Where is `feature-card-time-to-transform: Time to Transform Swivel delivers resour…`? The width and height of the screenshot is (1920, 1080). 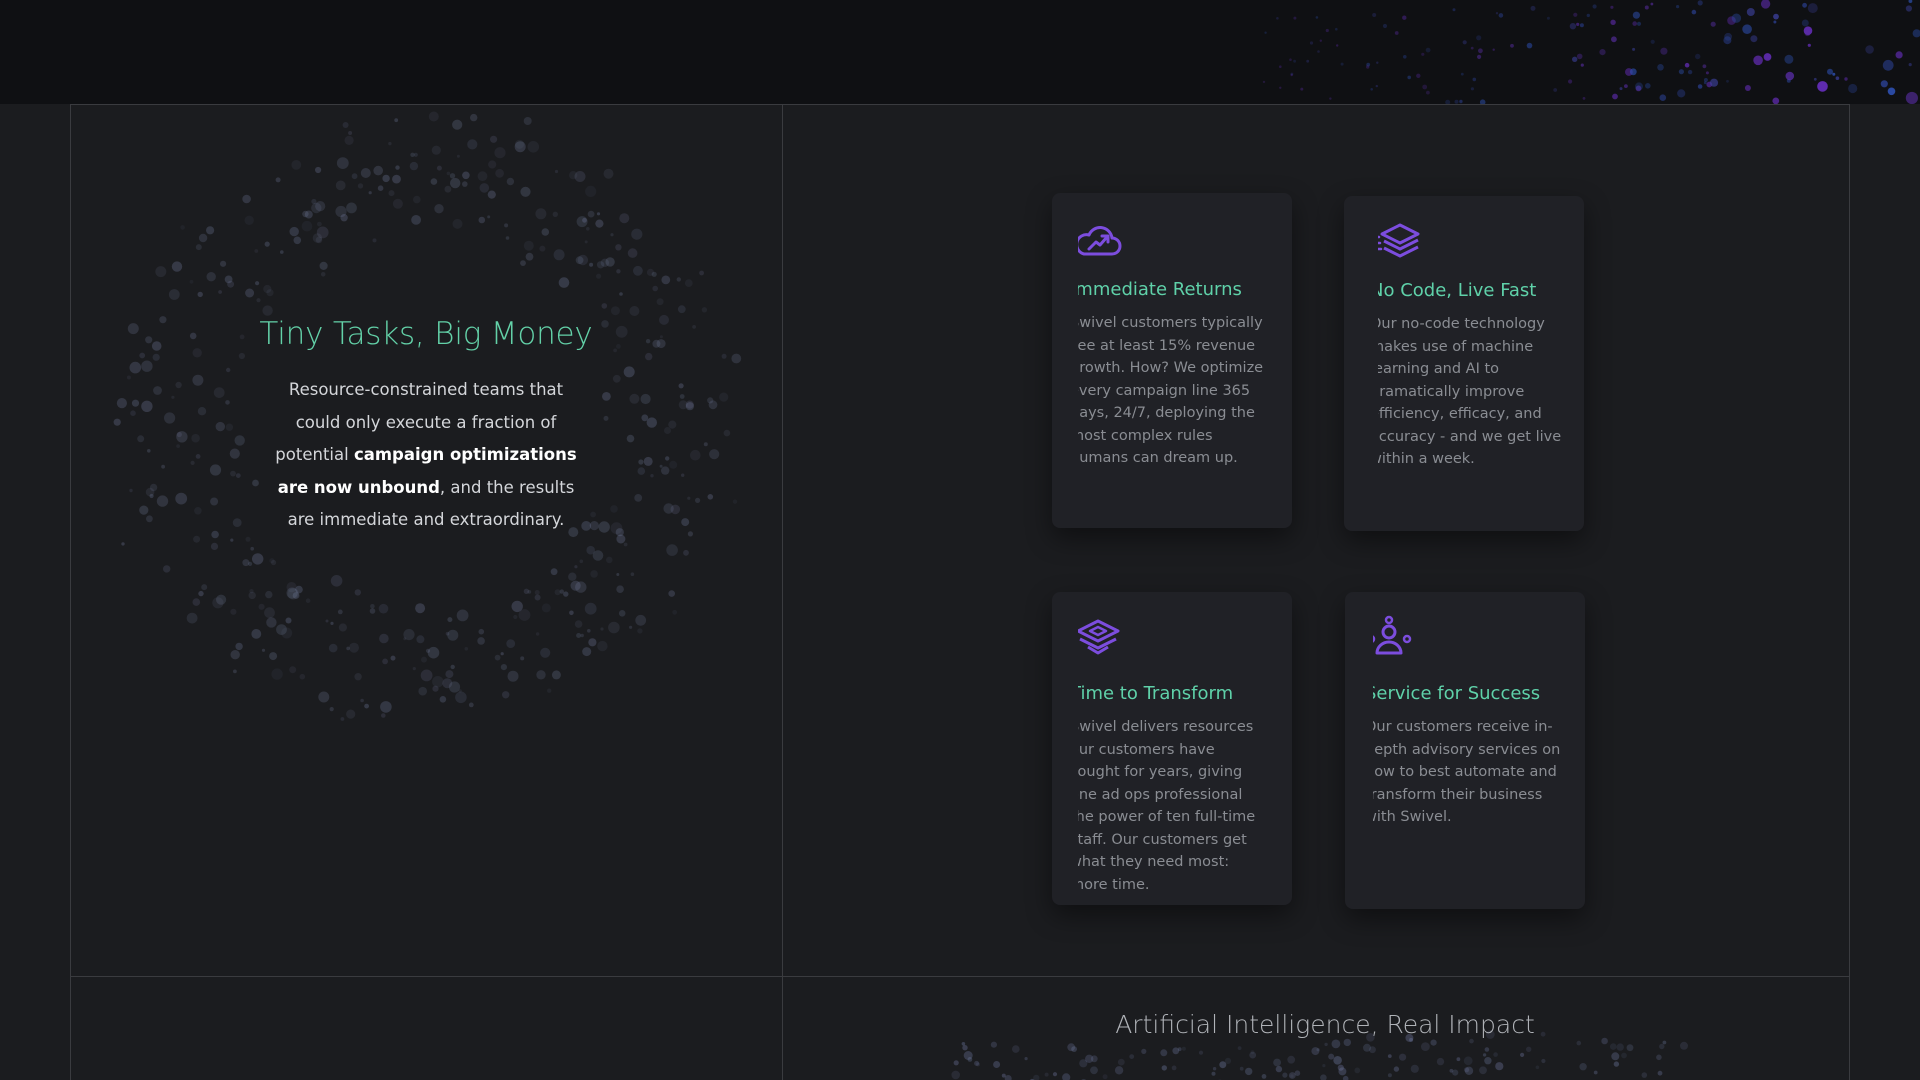 feature-card-time-to-transform: Time to Transform Swivel delivers resour… is located at coordinates (1172, 748).